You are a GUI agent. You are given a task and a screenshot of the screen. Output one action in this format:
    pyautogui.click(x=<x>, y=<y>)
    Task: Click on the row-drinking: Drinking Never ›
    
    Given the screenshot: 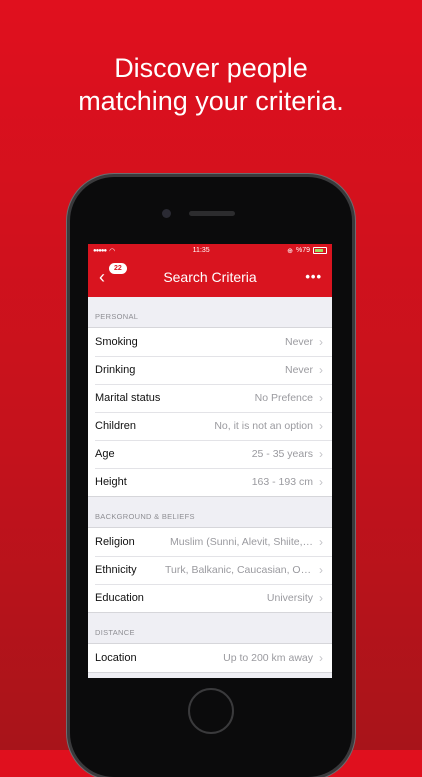 What is the action you would take?
    pyautogui.click(x=210, y=370)
    